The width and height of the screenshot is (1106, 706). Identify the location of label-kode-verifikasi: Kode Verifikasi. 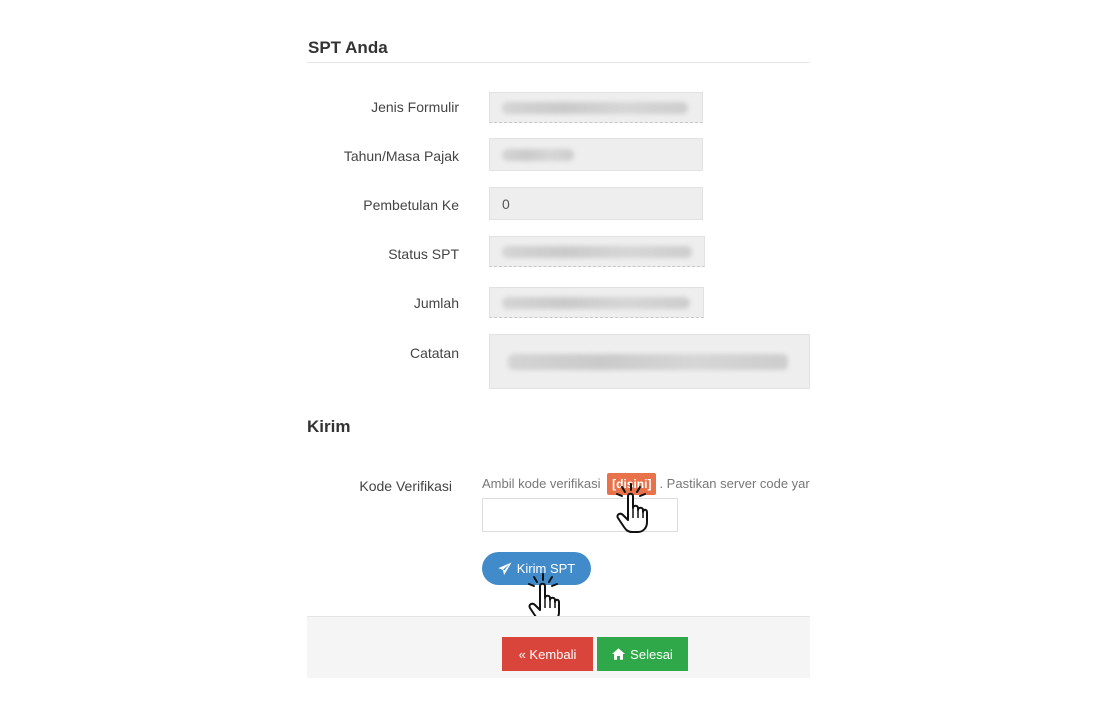
(405, 486).